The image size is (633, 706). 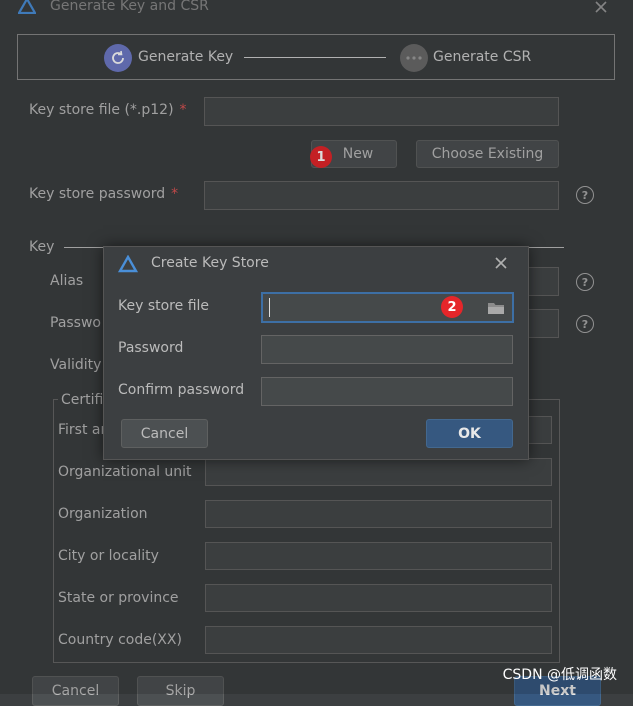 I want to click on dialog-confirm-password-label: Confirm password, so click(x=181, y=390).